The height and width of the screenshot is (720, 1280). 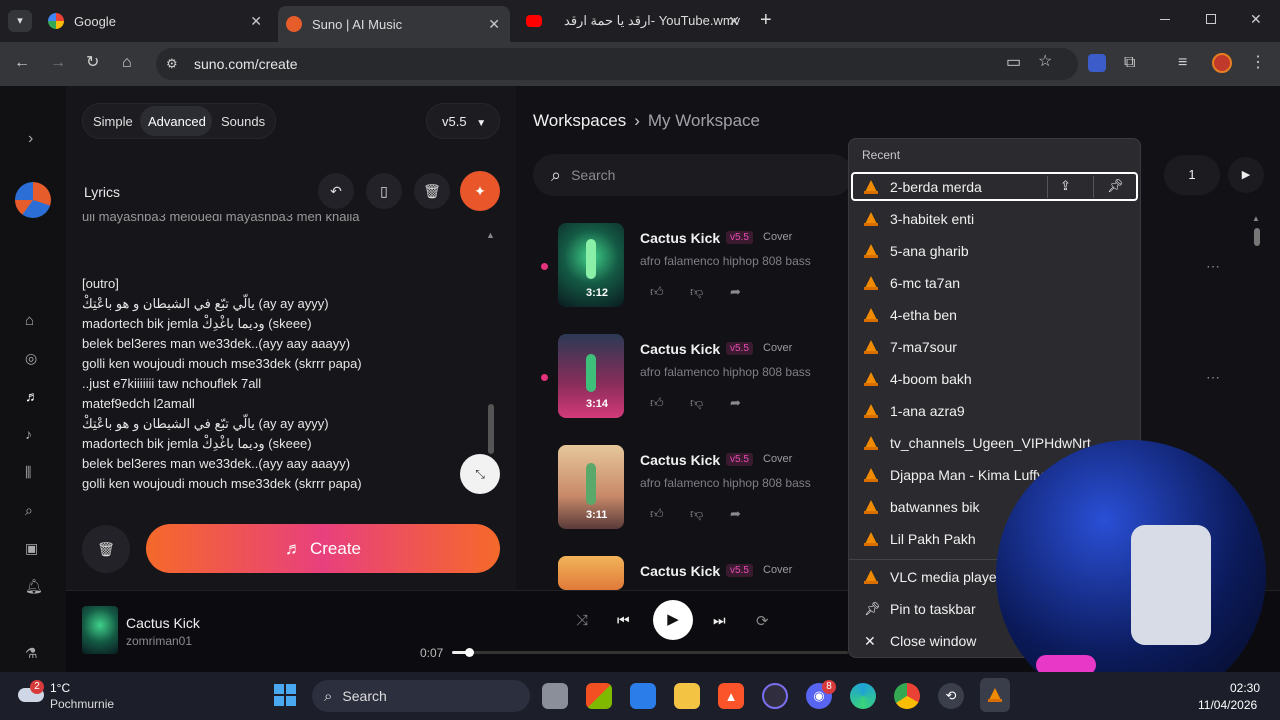 I want to click on resize-handle-icon: ⤡, so click(x=480, y=474).